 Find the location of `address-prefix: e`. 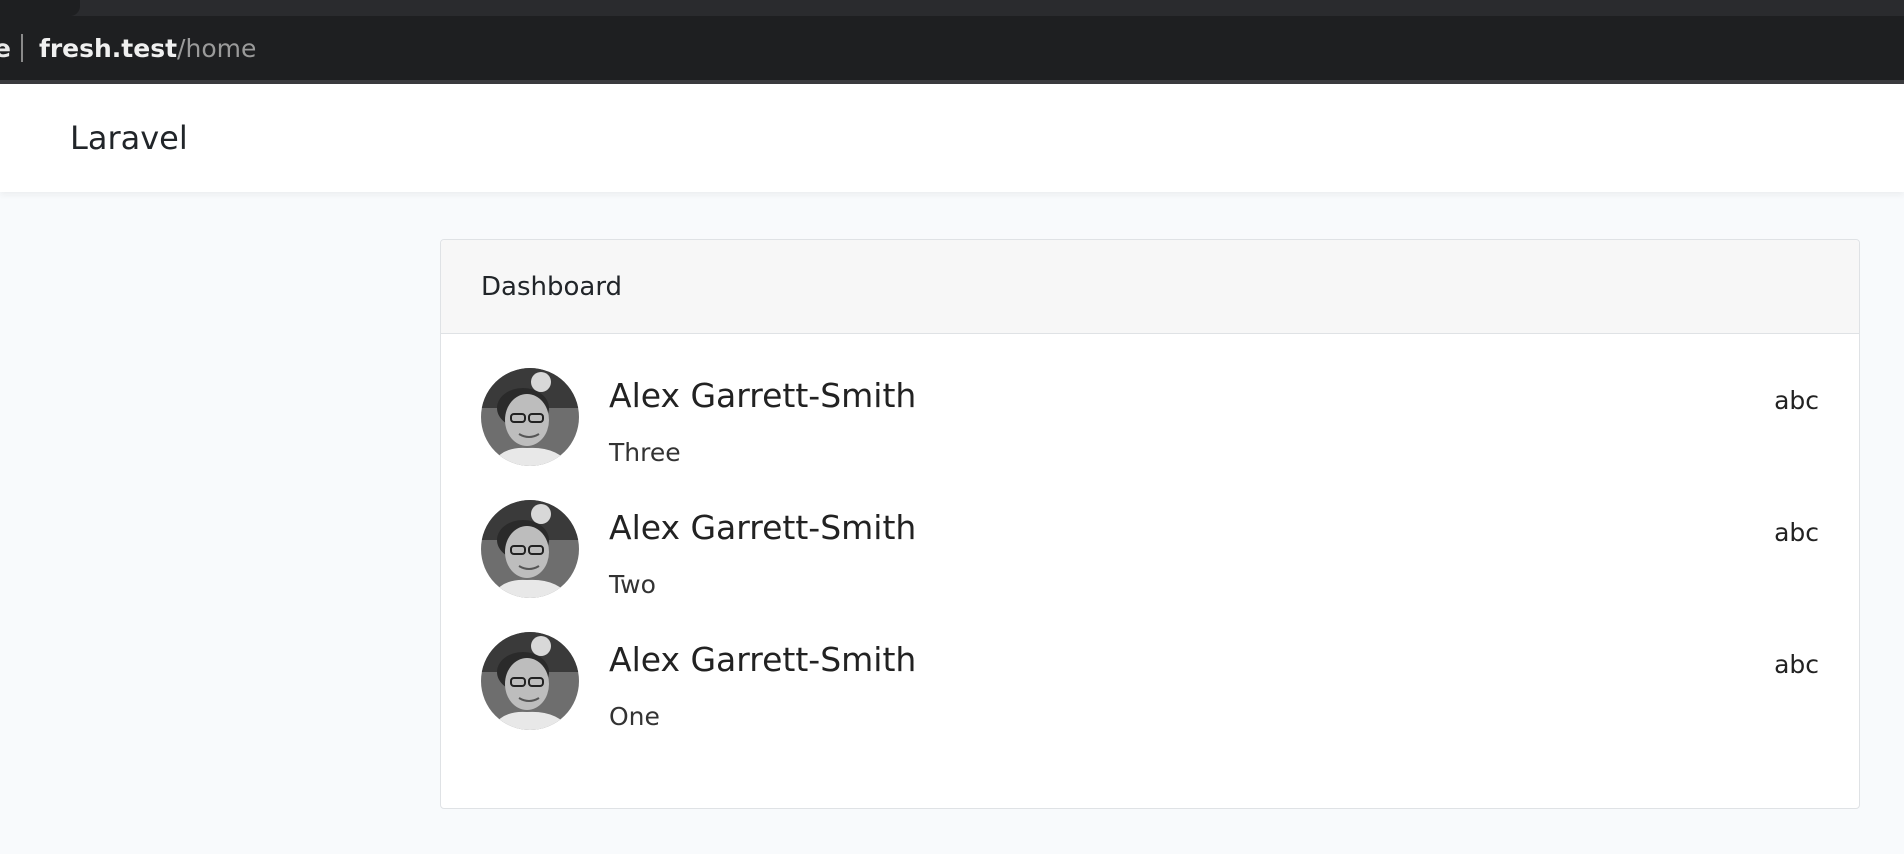

address-prefix: e is located at coordinates (5, 48).